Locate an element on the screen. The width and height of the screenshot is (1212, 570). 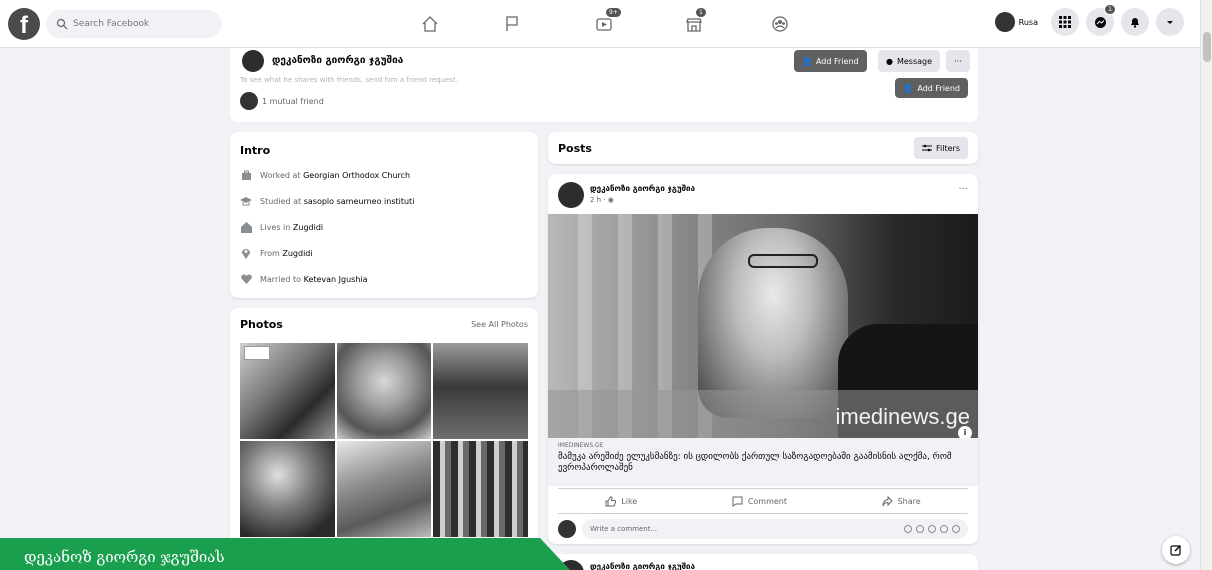
briefcase-icon is located at coordinates (246, 175).